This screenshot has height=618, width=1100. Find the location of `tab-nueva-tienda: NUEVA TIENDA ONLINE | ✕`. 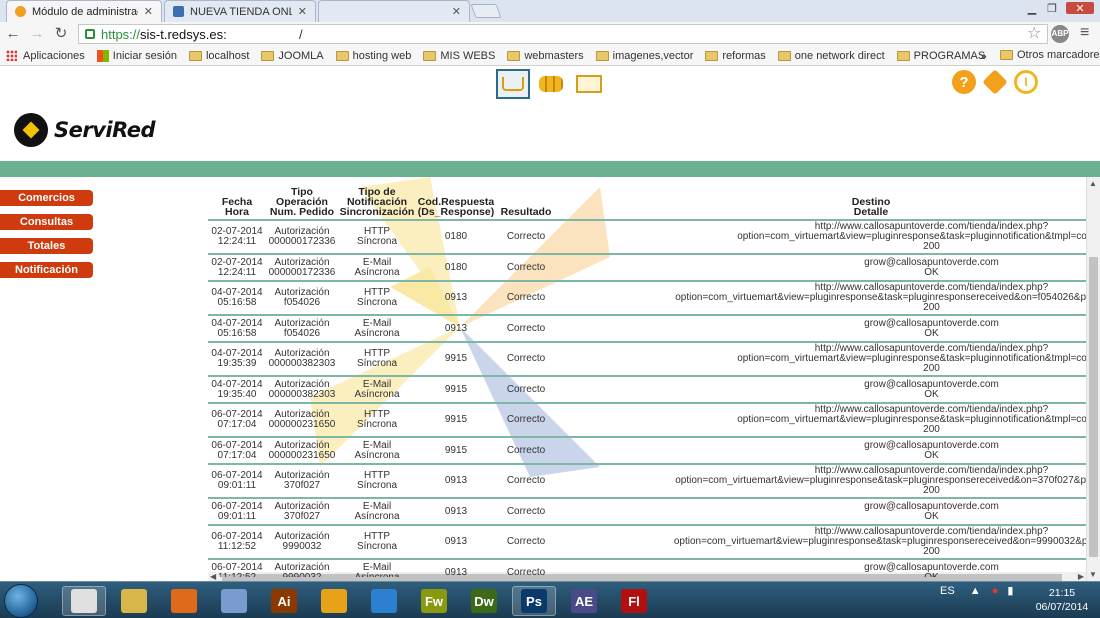

tab-nueva-tienda: NUEVA TIENDA ONLINE | ✕ is located at coordinates (240, 11).